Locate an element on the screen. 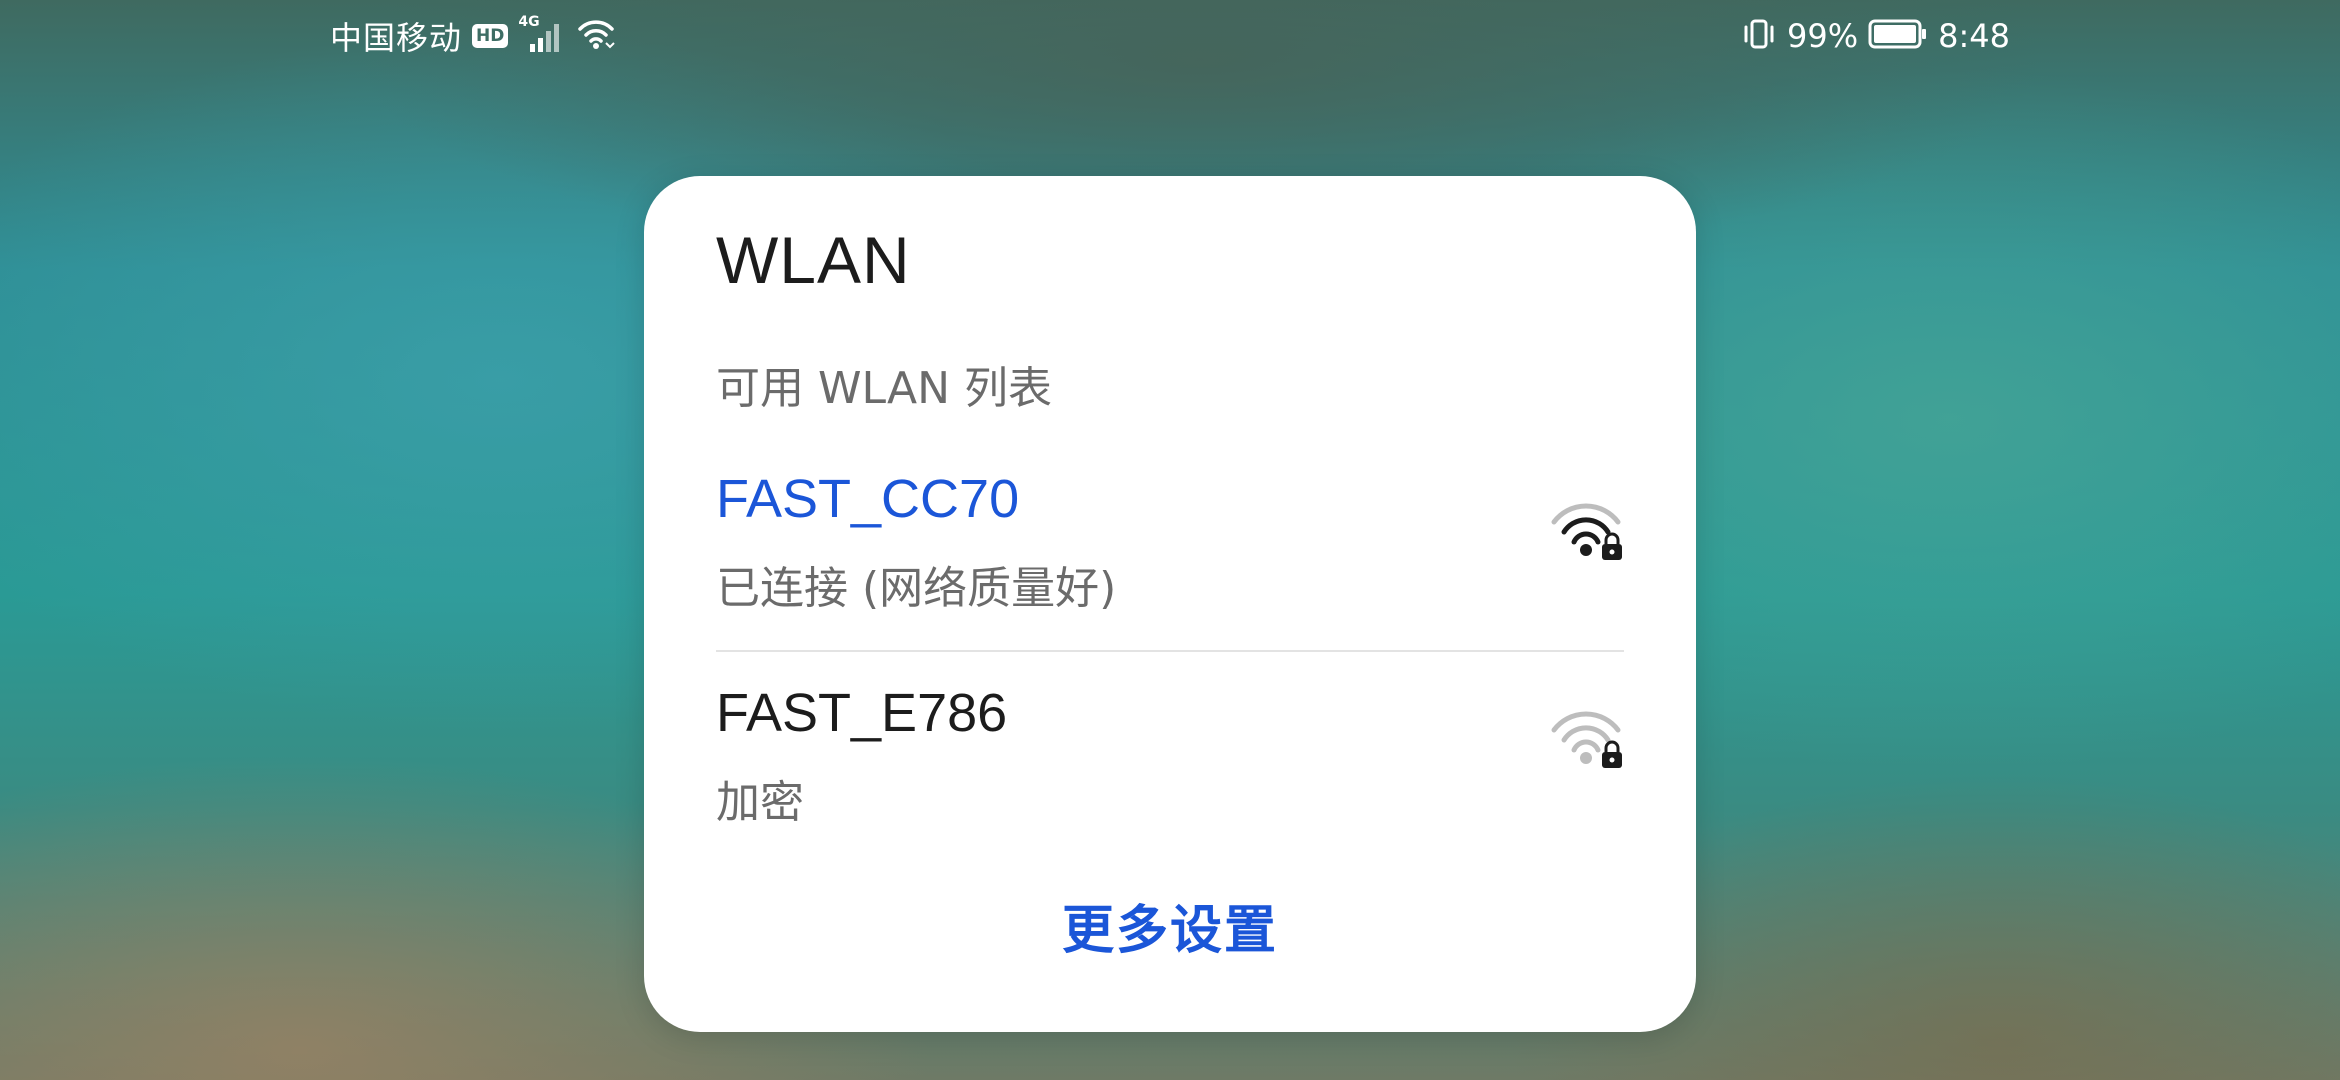 The height and width of the screenshot is (1080, 2340). hd-badge: HD is located at coordinates (490, 36).